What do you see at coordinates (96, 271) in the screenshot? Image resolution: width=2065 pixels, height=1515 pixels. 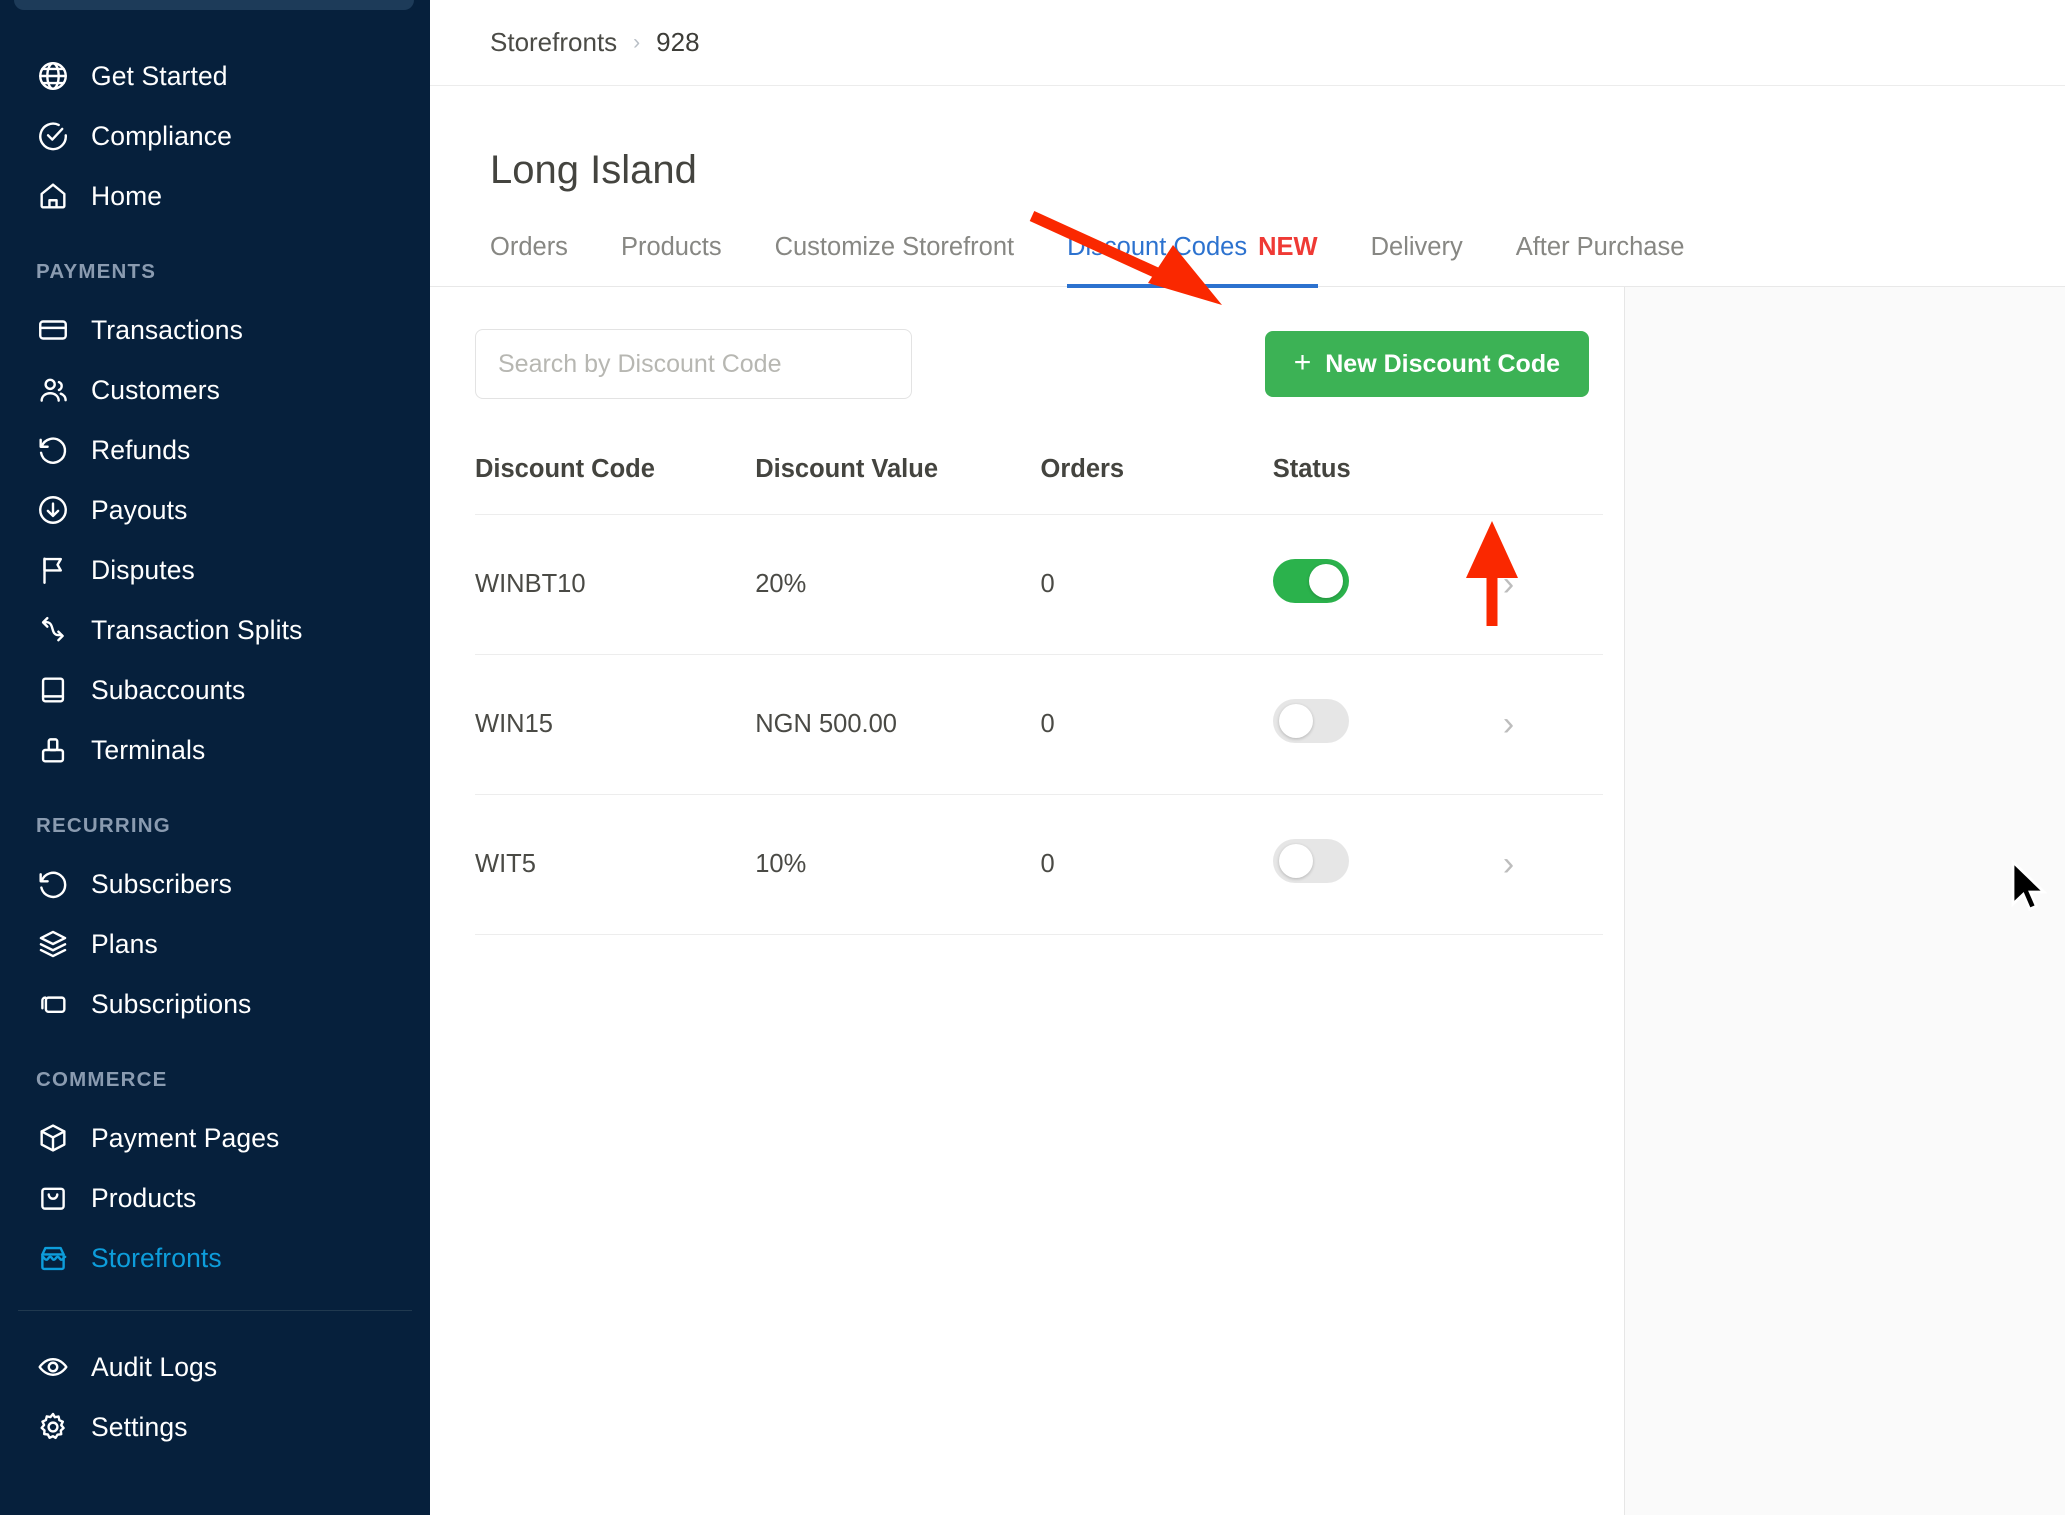 I see `sidebar-section-payments: PAYMENTS` at bounding box center [96, 271].